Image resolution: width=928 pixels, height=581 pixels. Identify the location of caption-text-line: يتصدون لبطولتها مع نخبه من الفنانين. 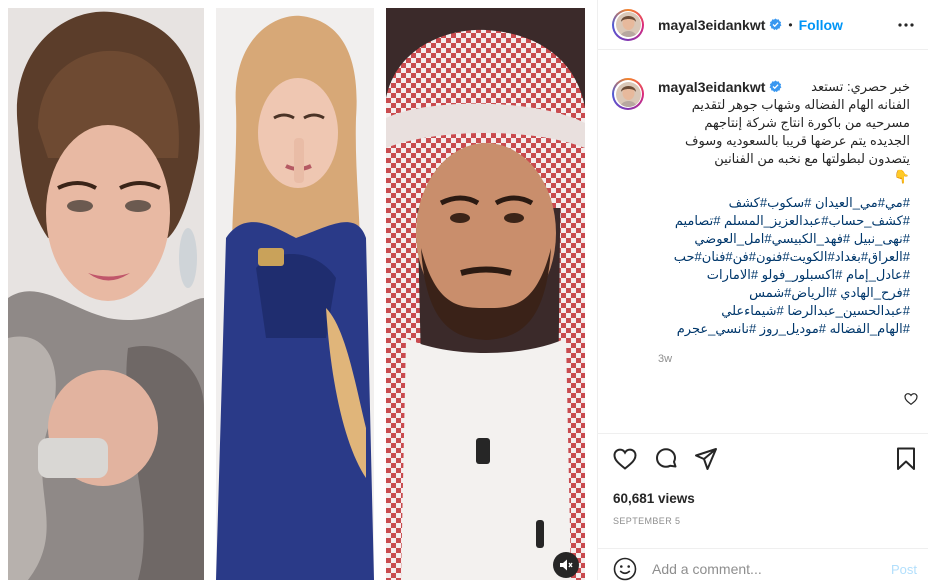
(812, 158).